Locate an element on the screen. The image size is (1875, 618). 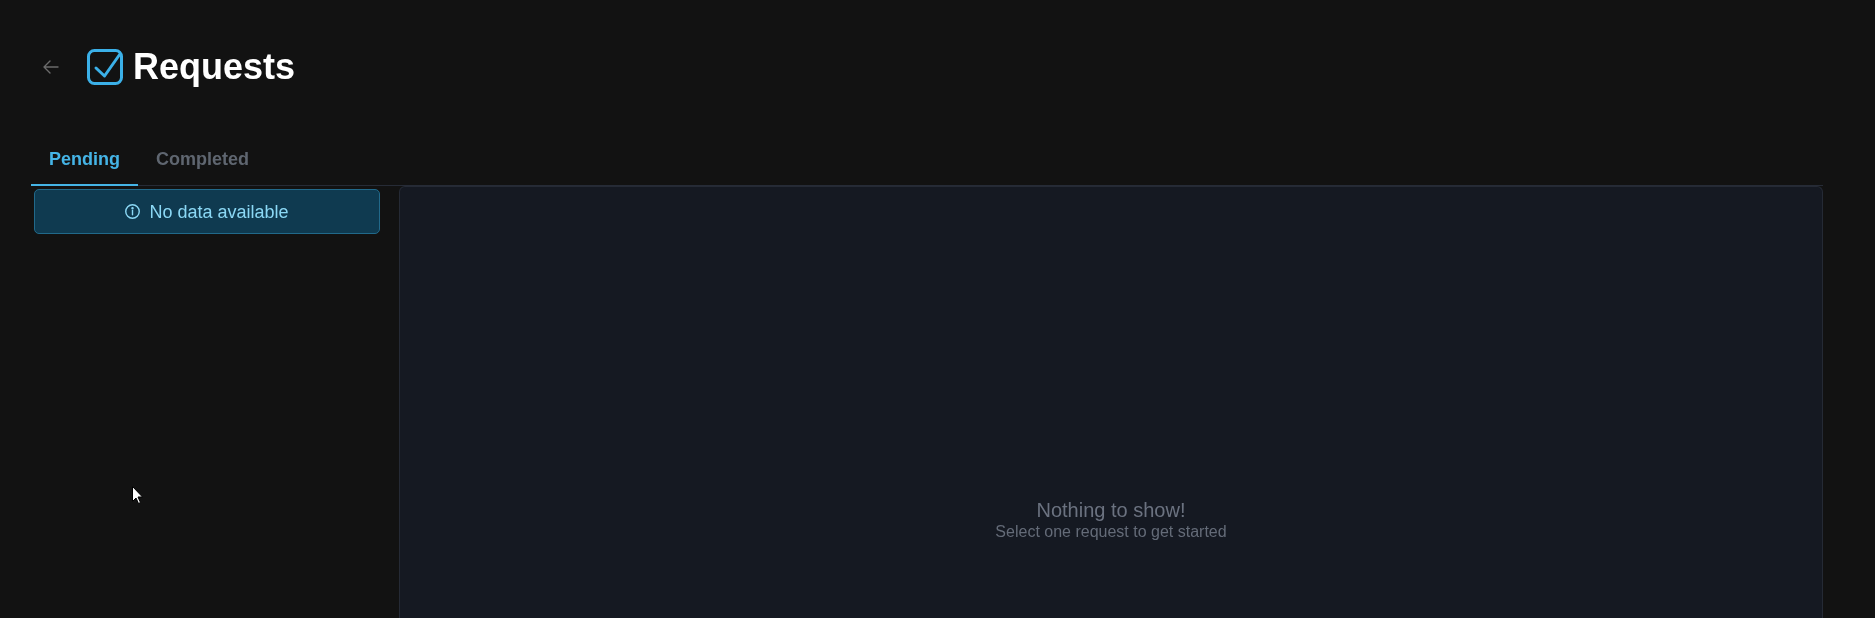
back-arrow-icon is located at coordinates (51, 67).